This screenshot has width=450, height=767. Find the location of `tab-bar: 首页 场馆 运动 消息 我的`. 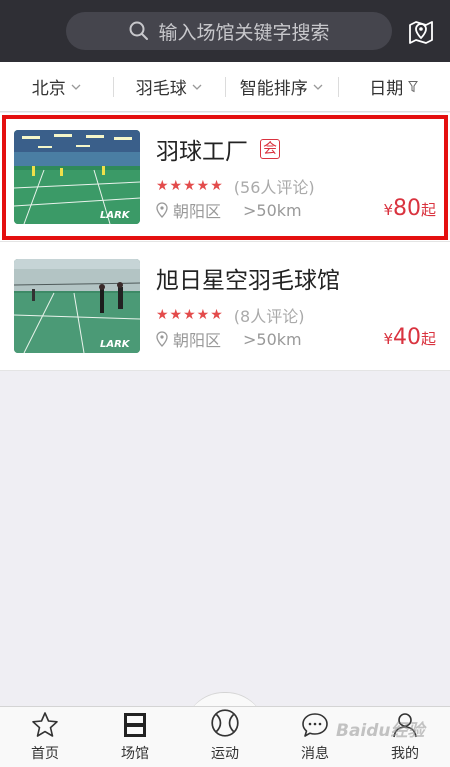

tab-bar: 首页 场馆 运动 消息 我的 is located at coordinates (225, 736).